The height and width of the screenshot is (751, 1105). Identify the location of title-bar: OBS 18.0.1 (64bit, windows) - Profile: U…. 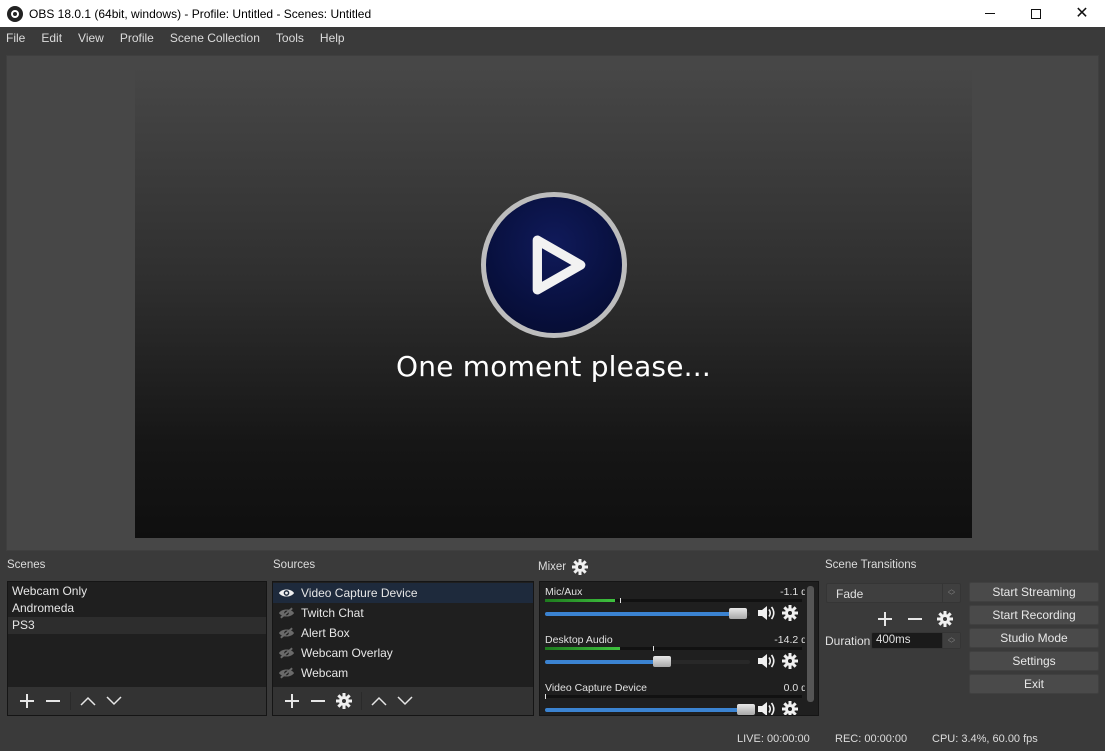
(552, 13).